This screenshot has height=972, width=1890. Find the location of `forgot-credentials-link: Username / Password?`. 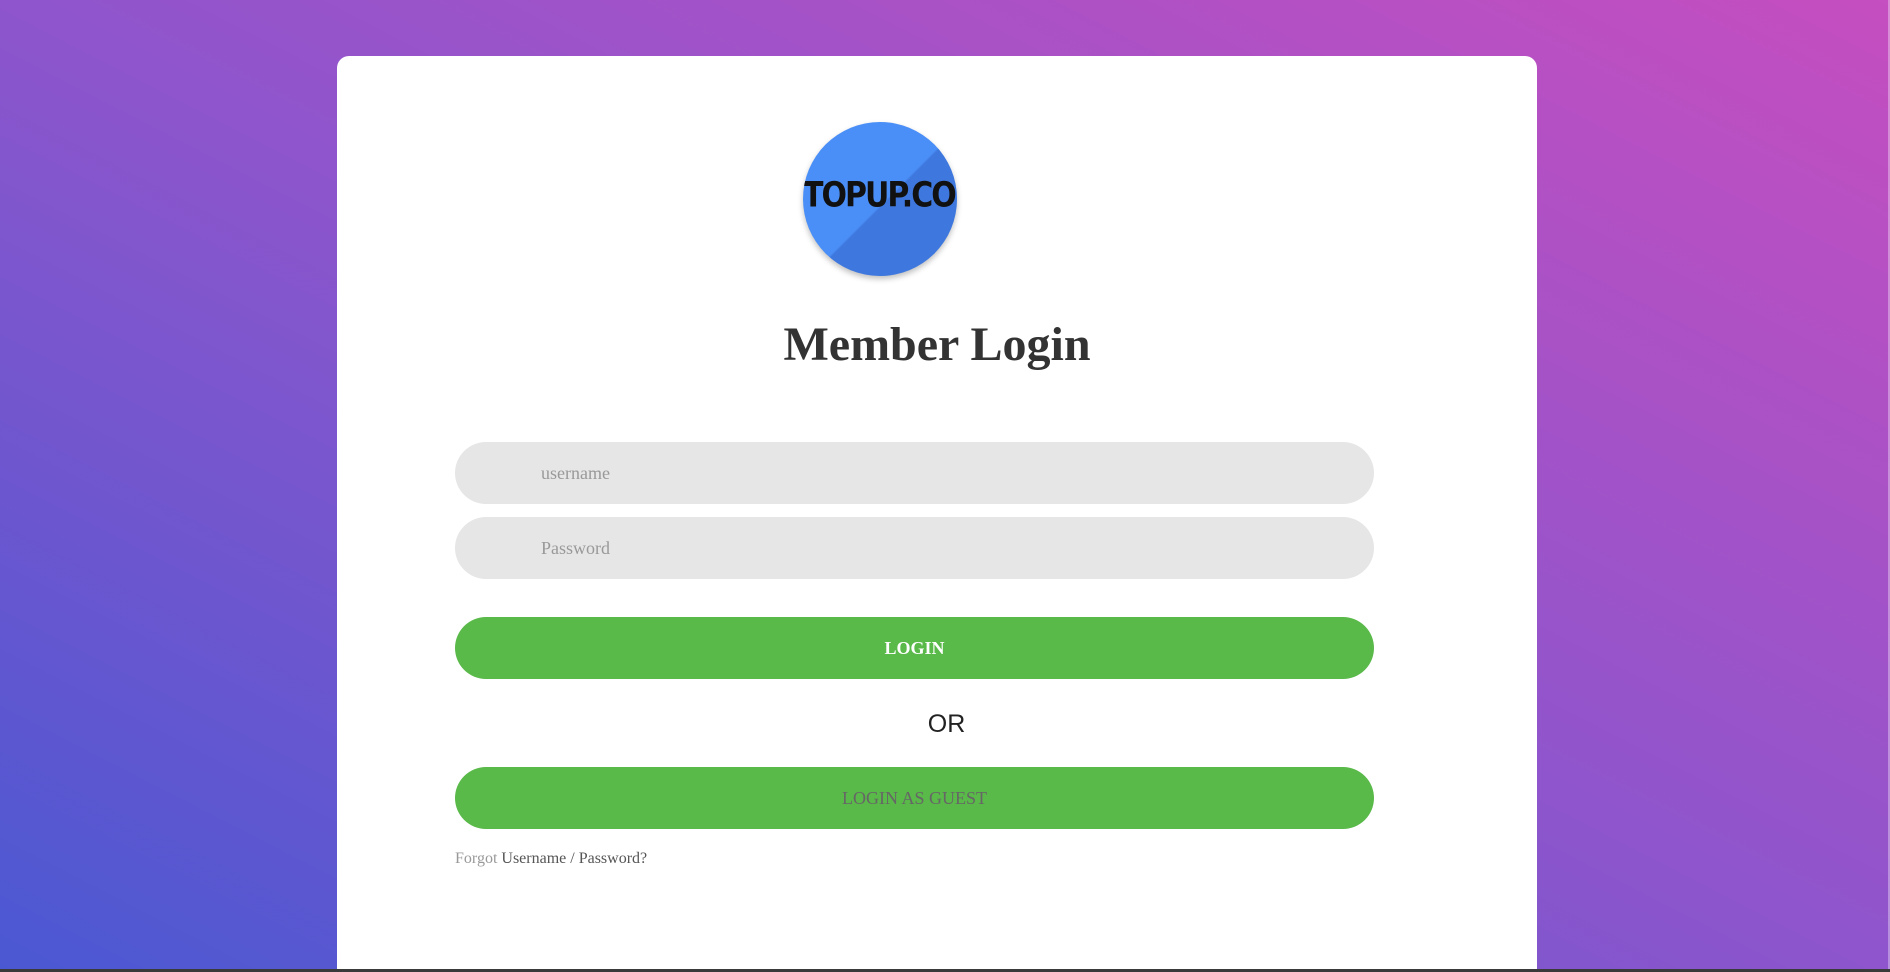

forgot-credentials-link: Username / Password? is located at coordinates (574, 858).